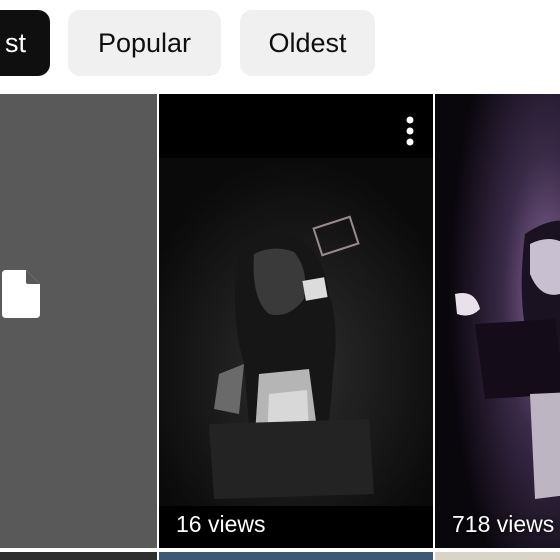 Image resolution: width=560 pixels, height=560 pixels. I want to click on view-count: 16 views, so click(221, 524).